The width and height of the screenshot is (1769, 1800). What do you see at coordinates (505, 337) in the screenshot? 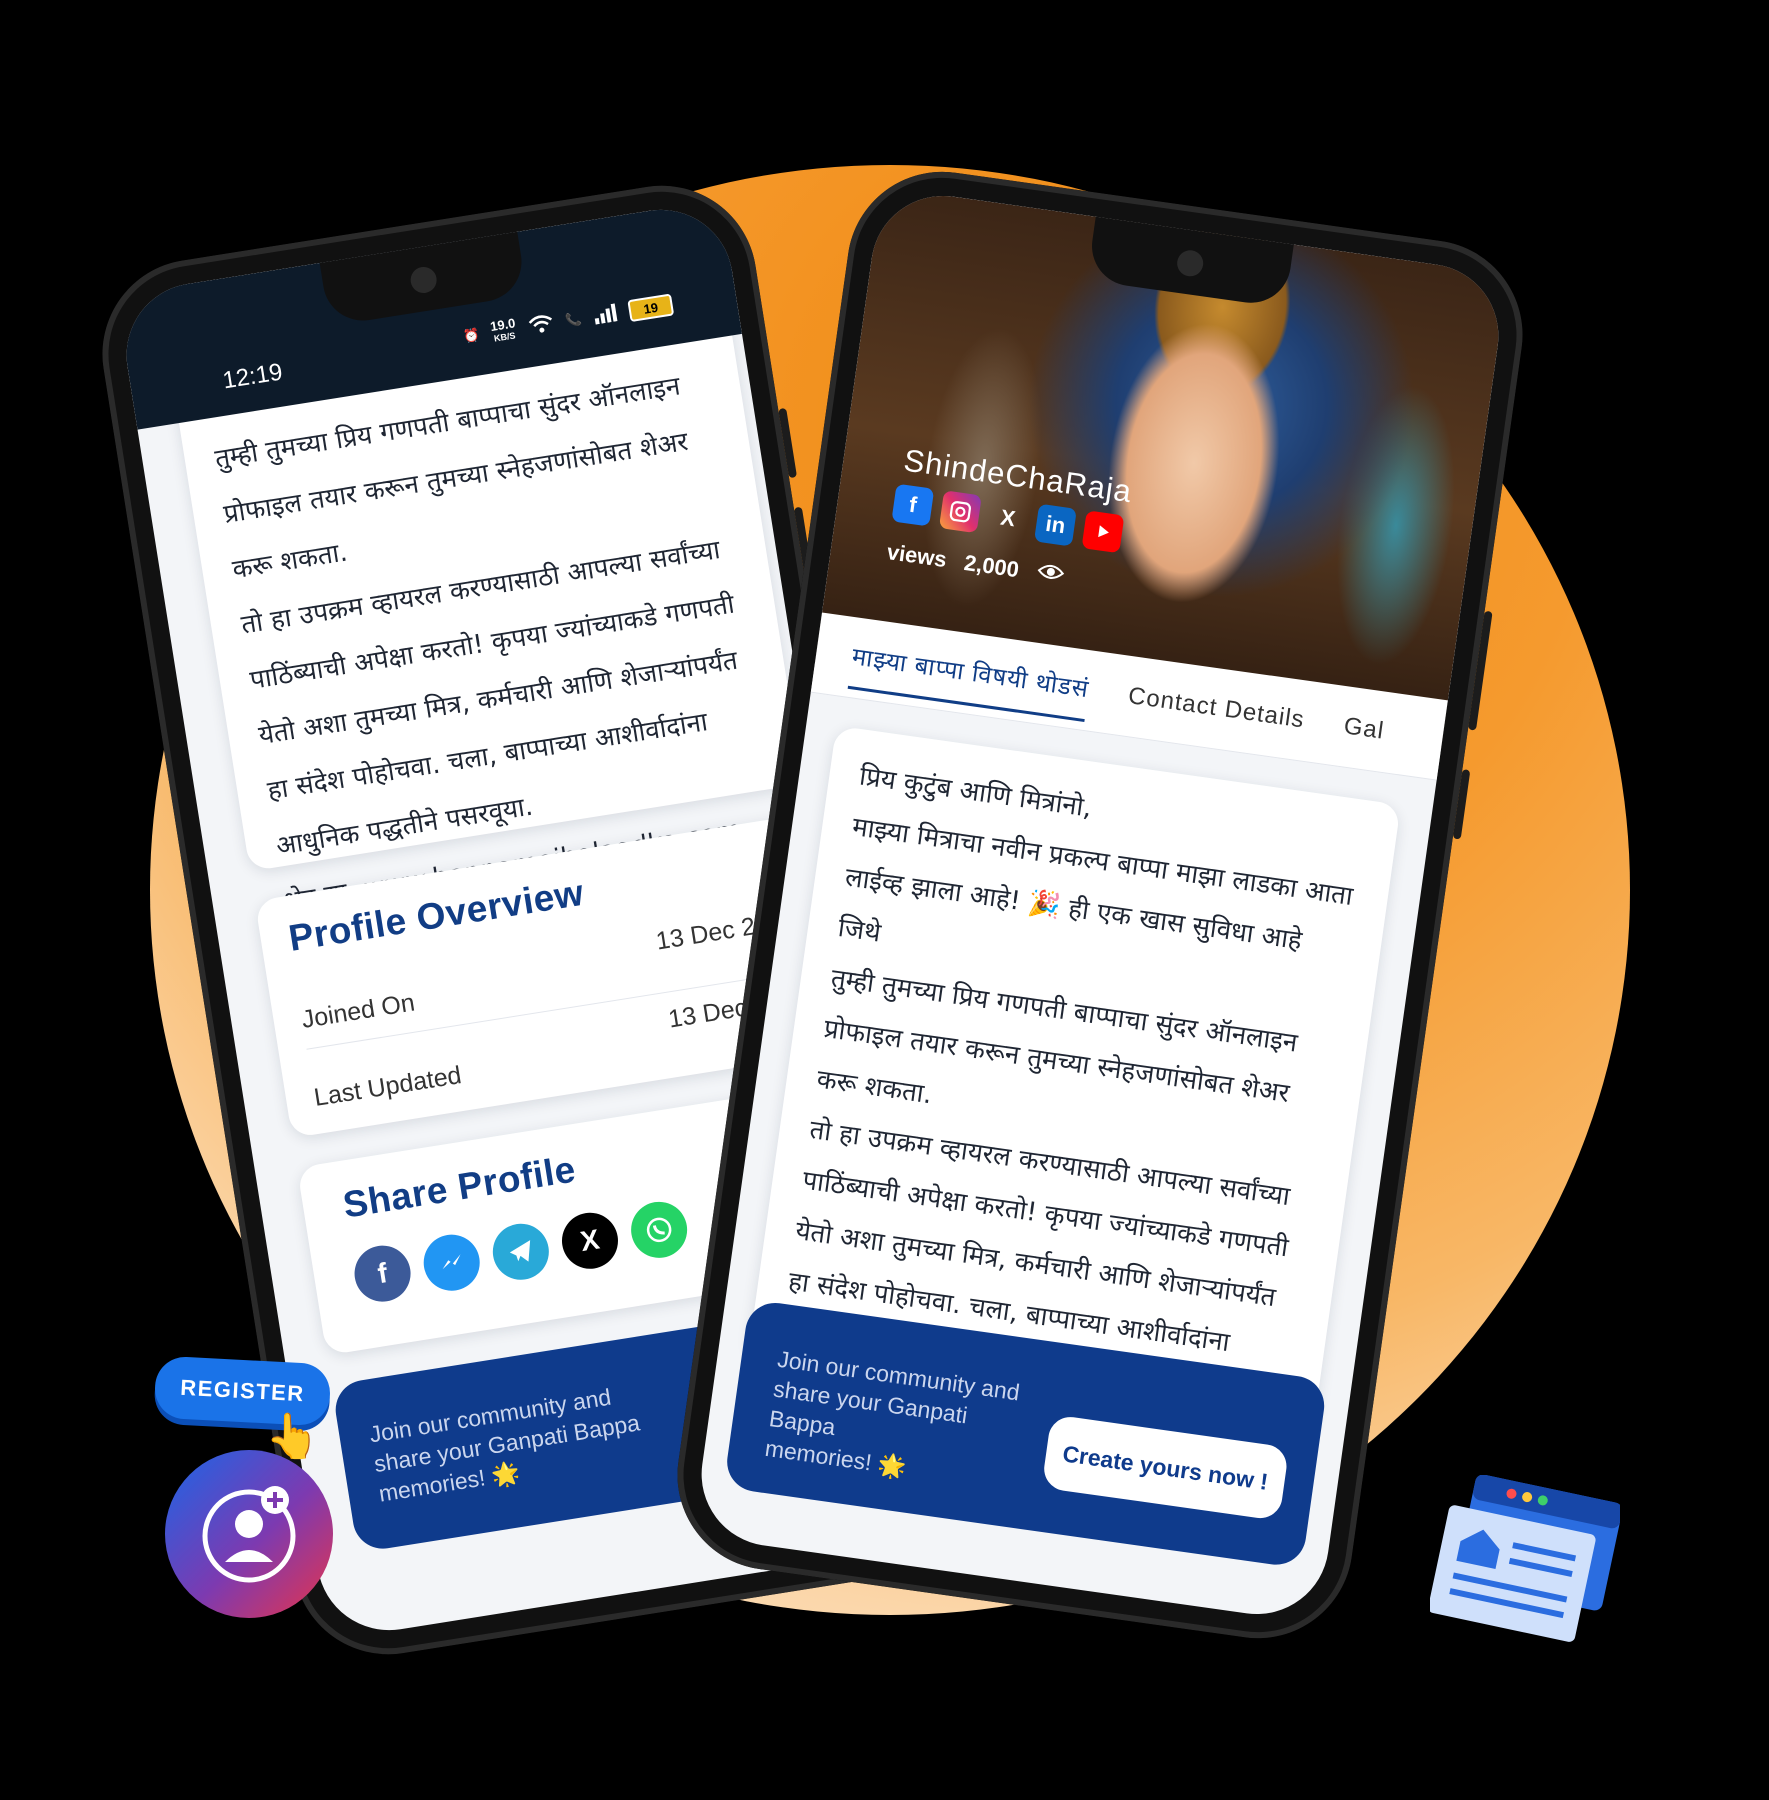
I see `speed-unit: KB/S` at bounding box center [505, 337].